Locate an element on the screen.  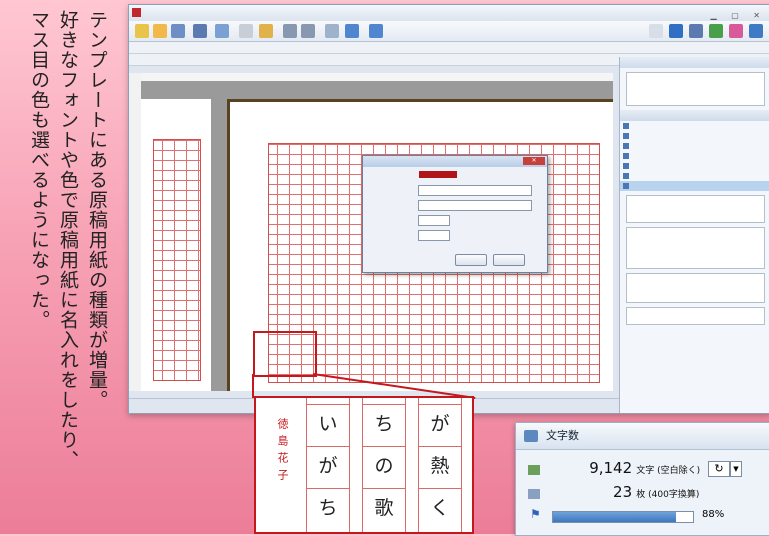
size-row is located at coordinates (455, 220).